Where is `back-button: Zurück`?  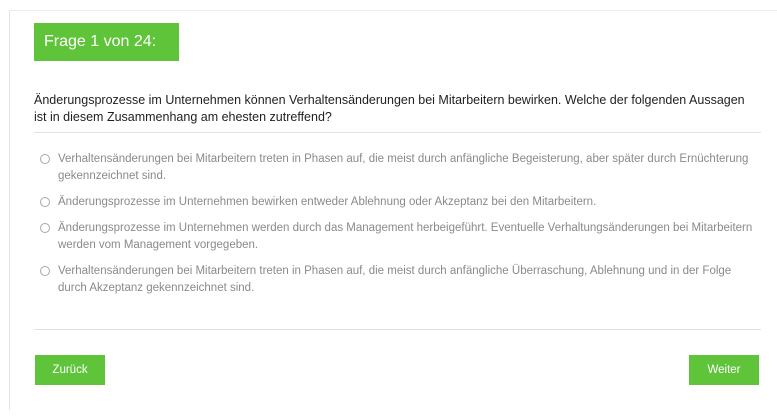 back-button: Zurück is located at coordinates (70, 370).